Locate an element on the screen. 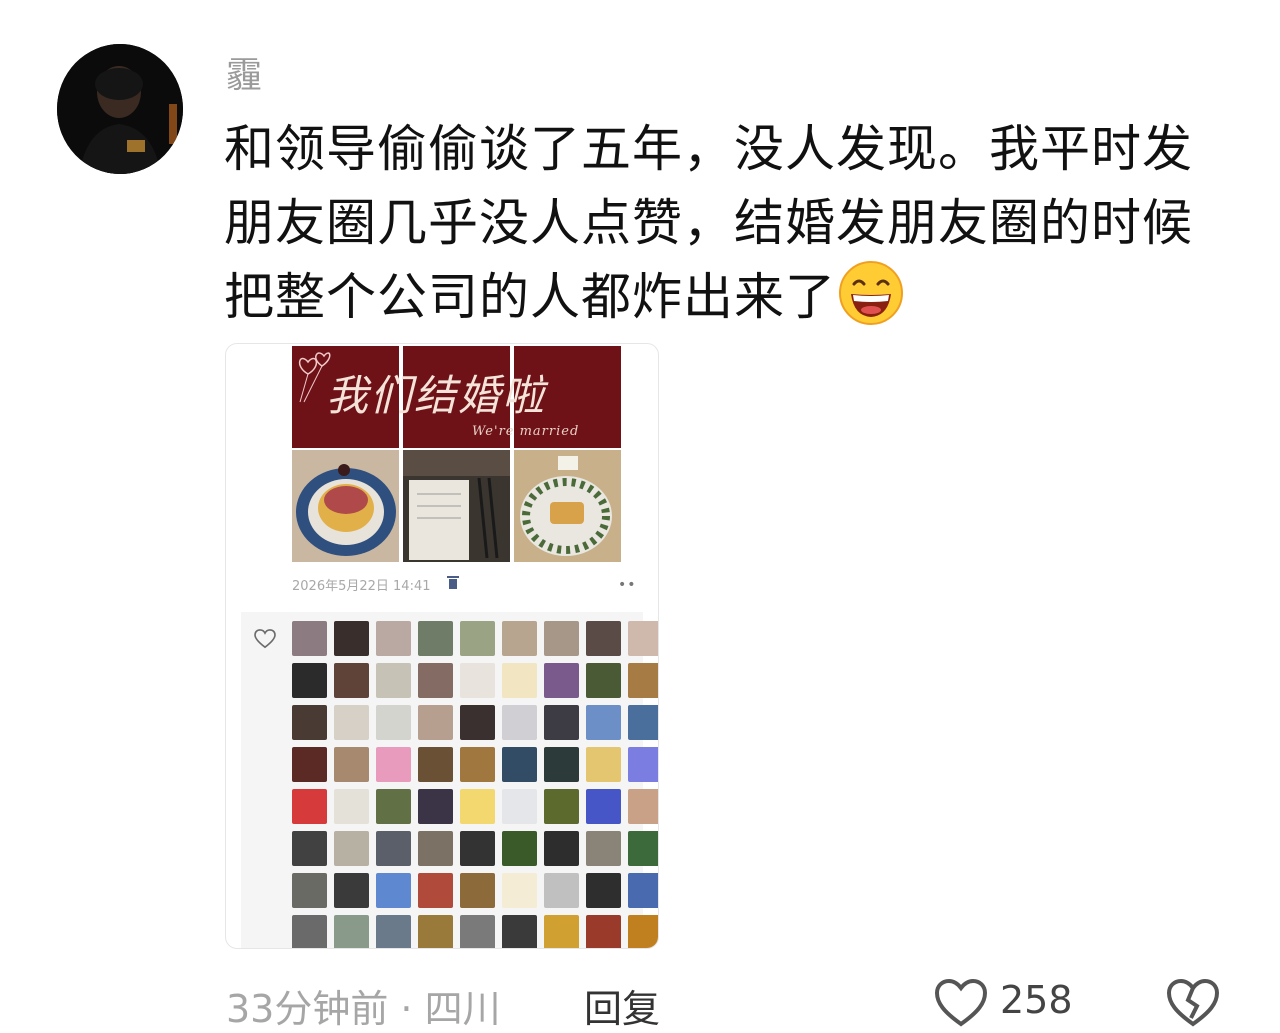 This screenshot has width=1280, height=1033. moment-timestamp: 2026年5月22日 14:41 is located at coordinates (361, 586).